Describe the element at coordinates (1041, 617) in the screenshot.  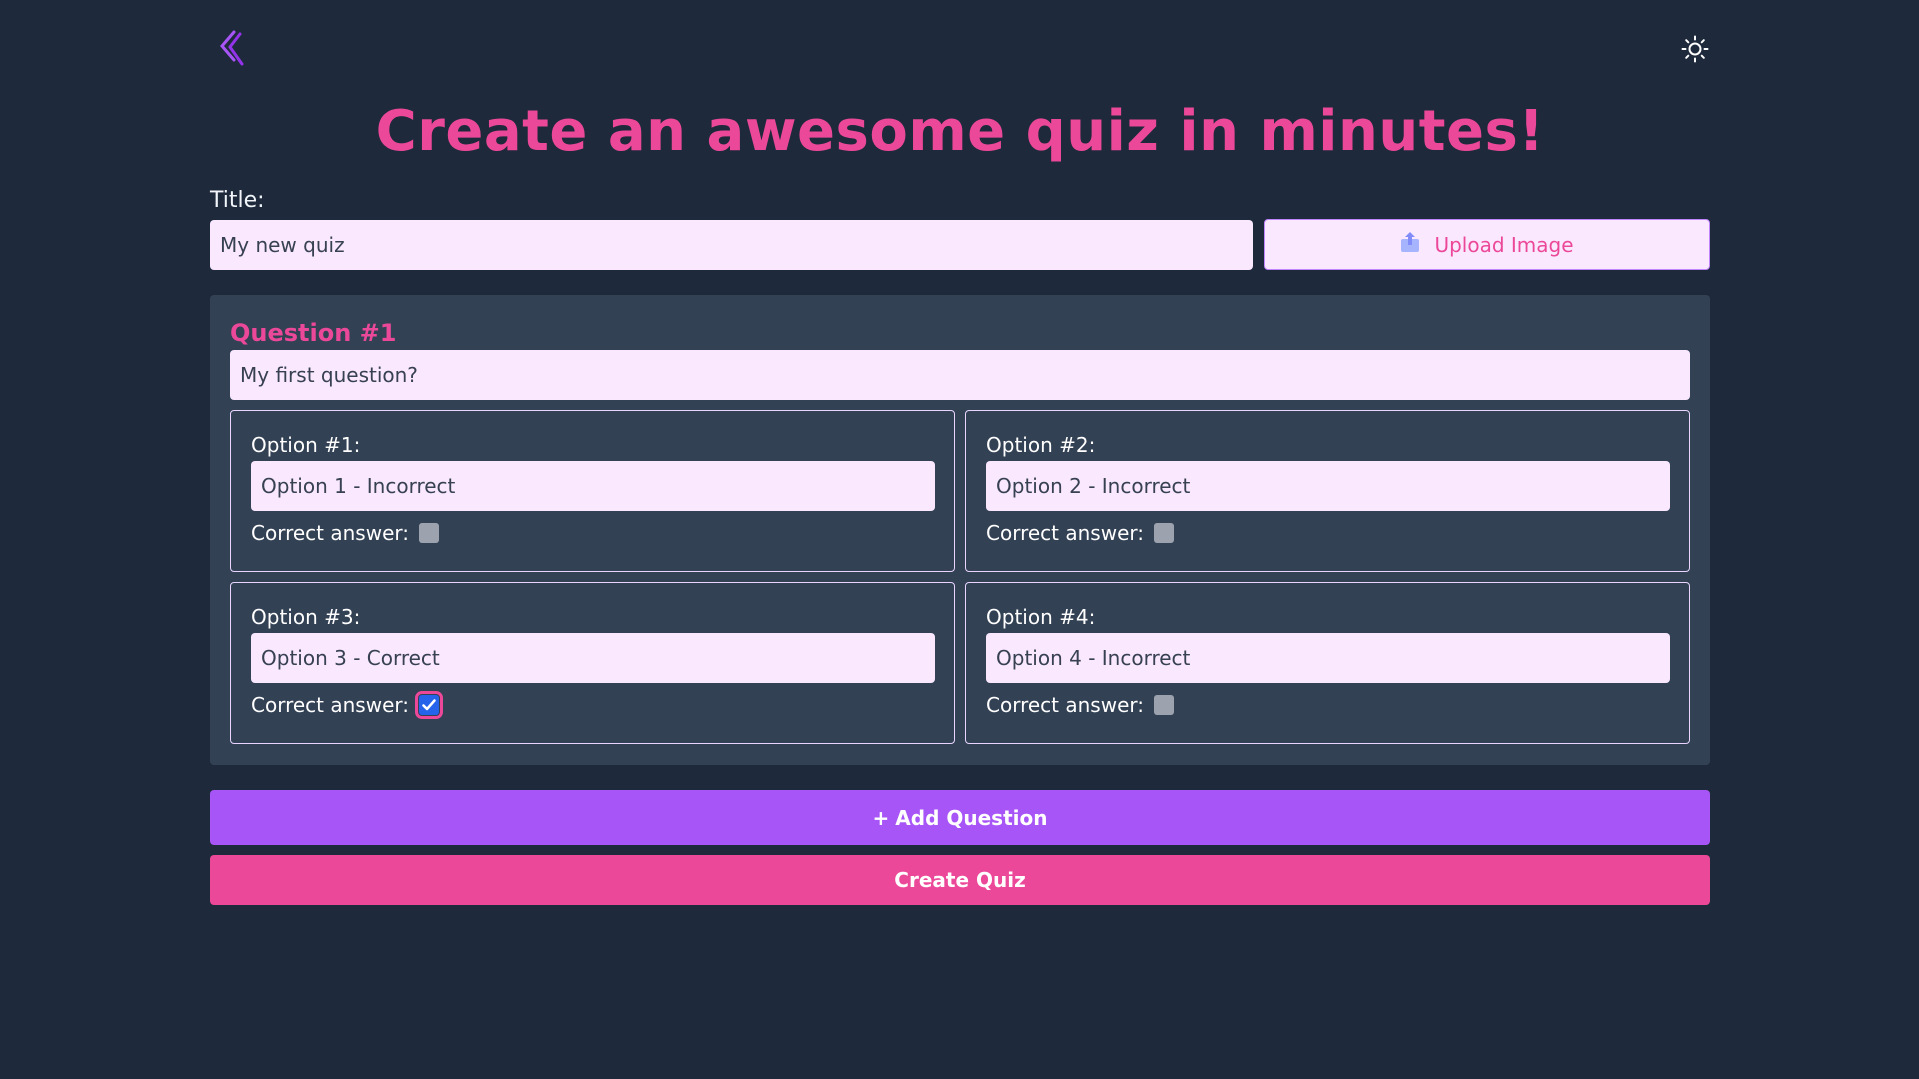
I see `option-label: Option #4:` at that location.